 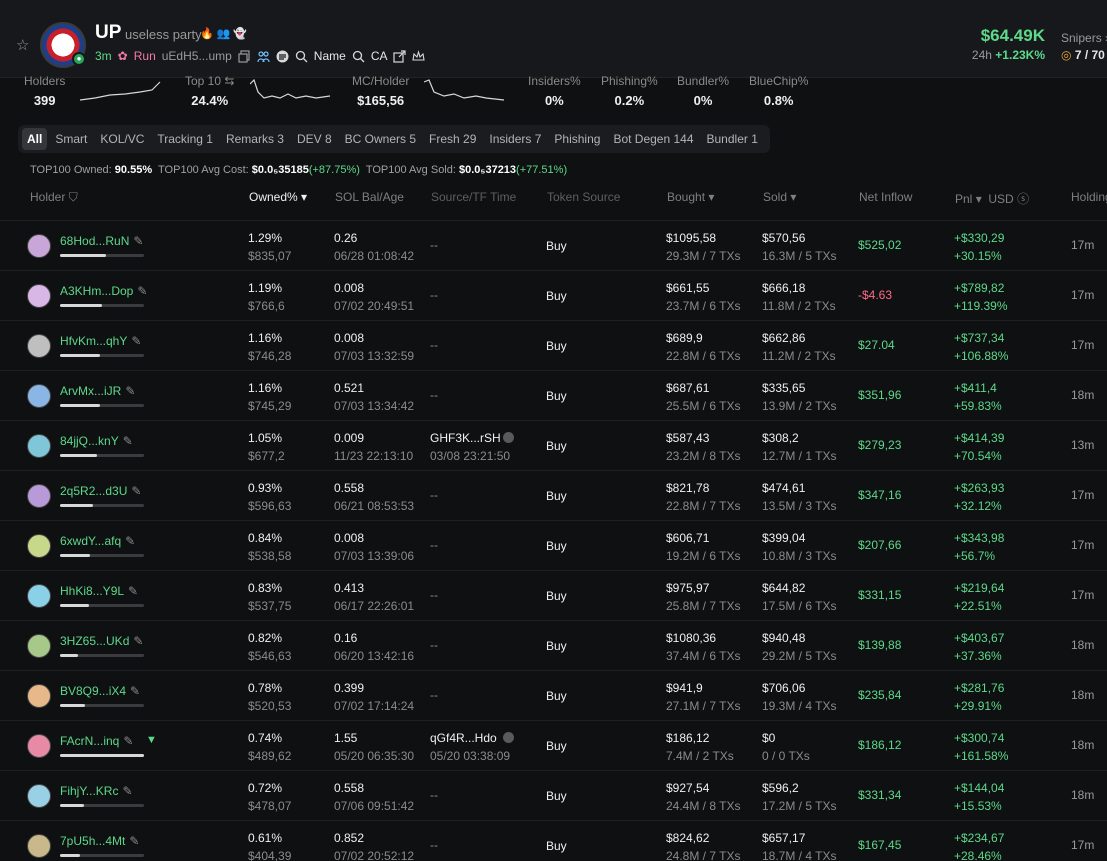 I want to click on tab-remarks: Remarks 3, so click(x=255, y=139).